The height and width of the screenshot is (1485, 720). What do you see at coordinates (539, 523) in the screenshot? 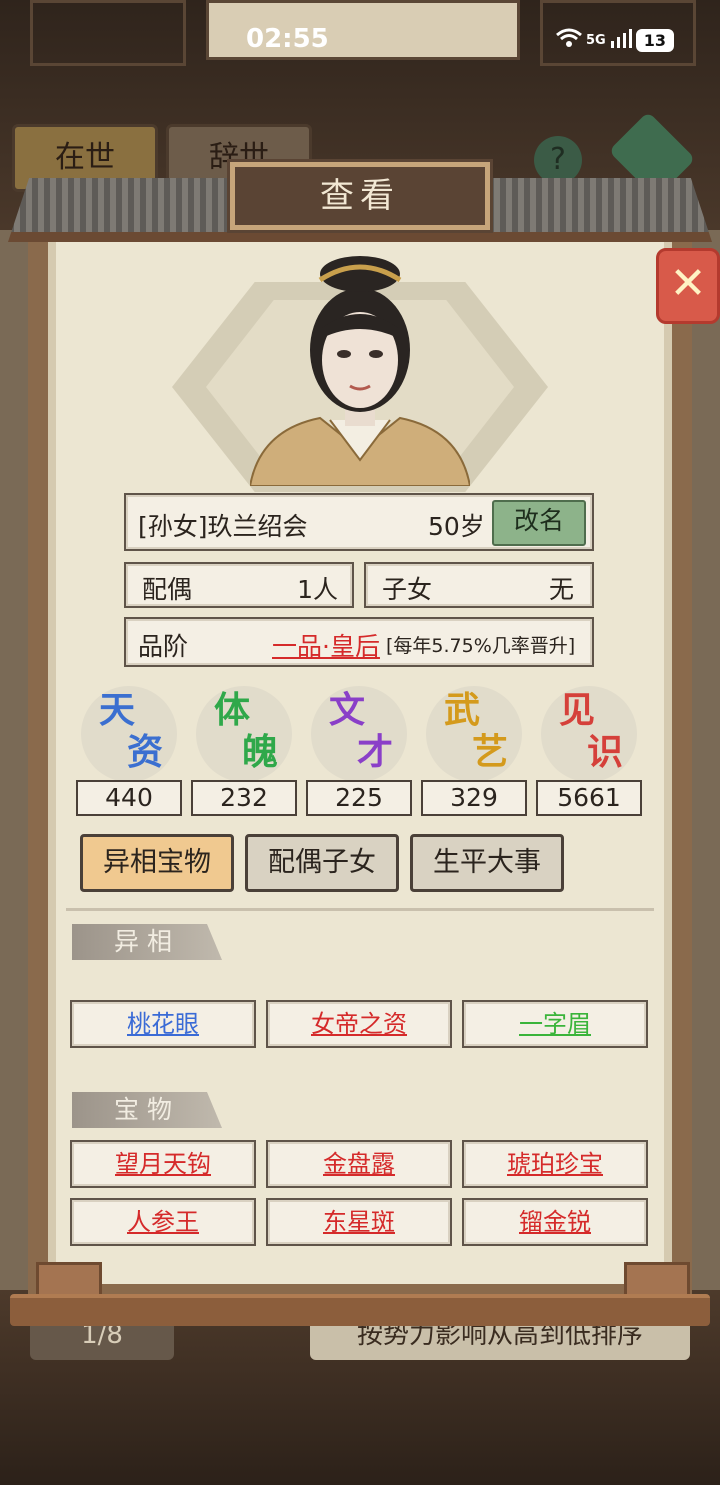
I see `rename-button: 改名` at bounding box center [539, 523].